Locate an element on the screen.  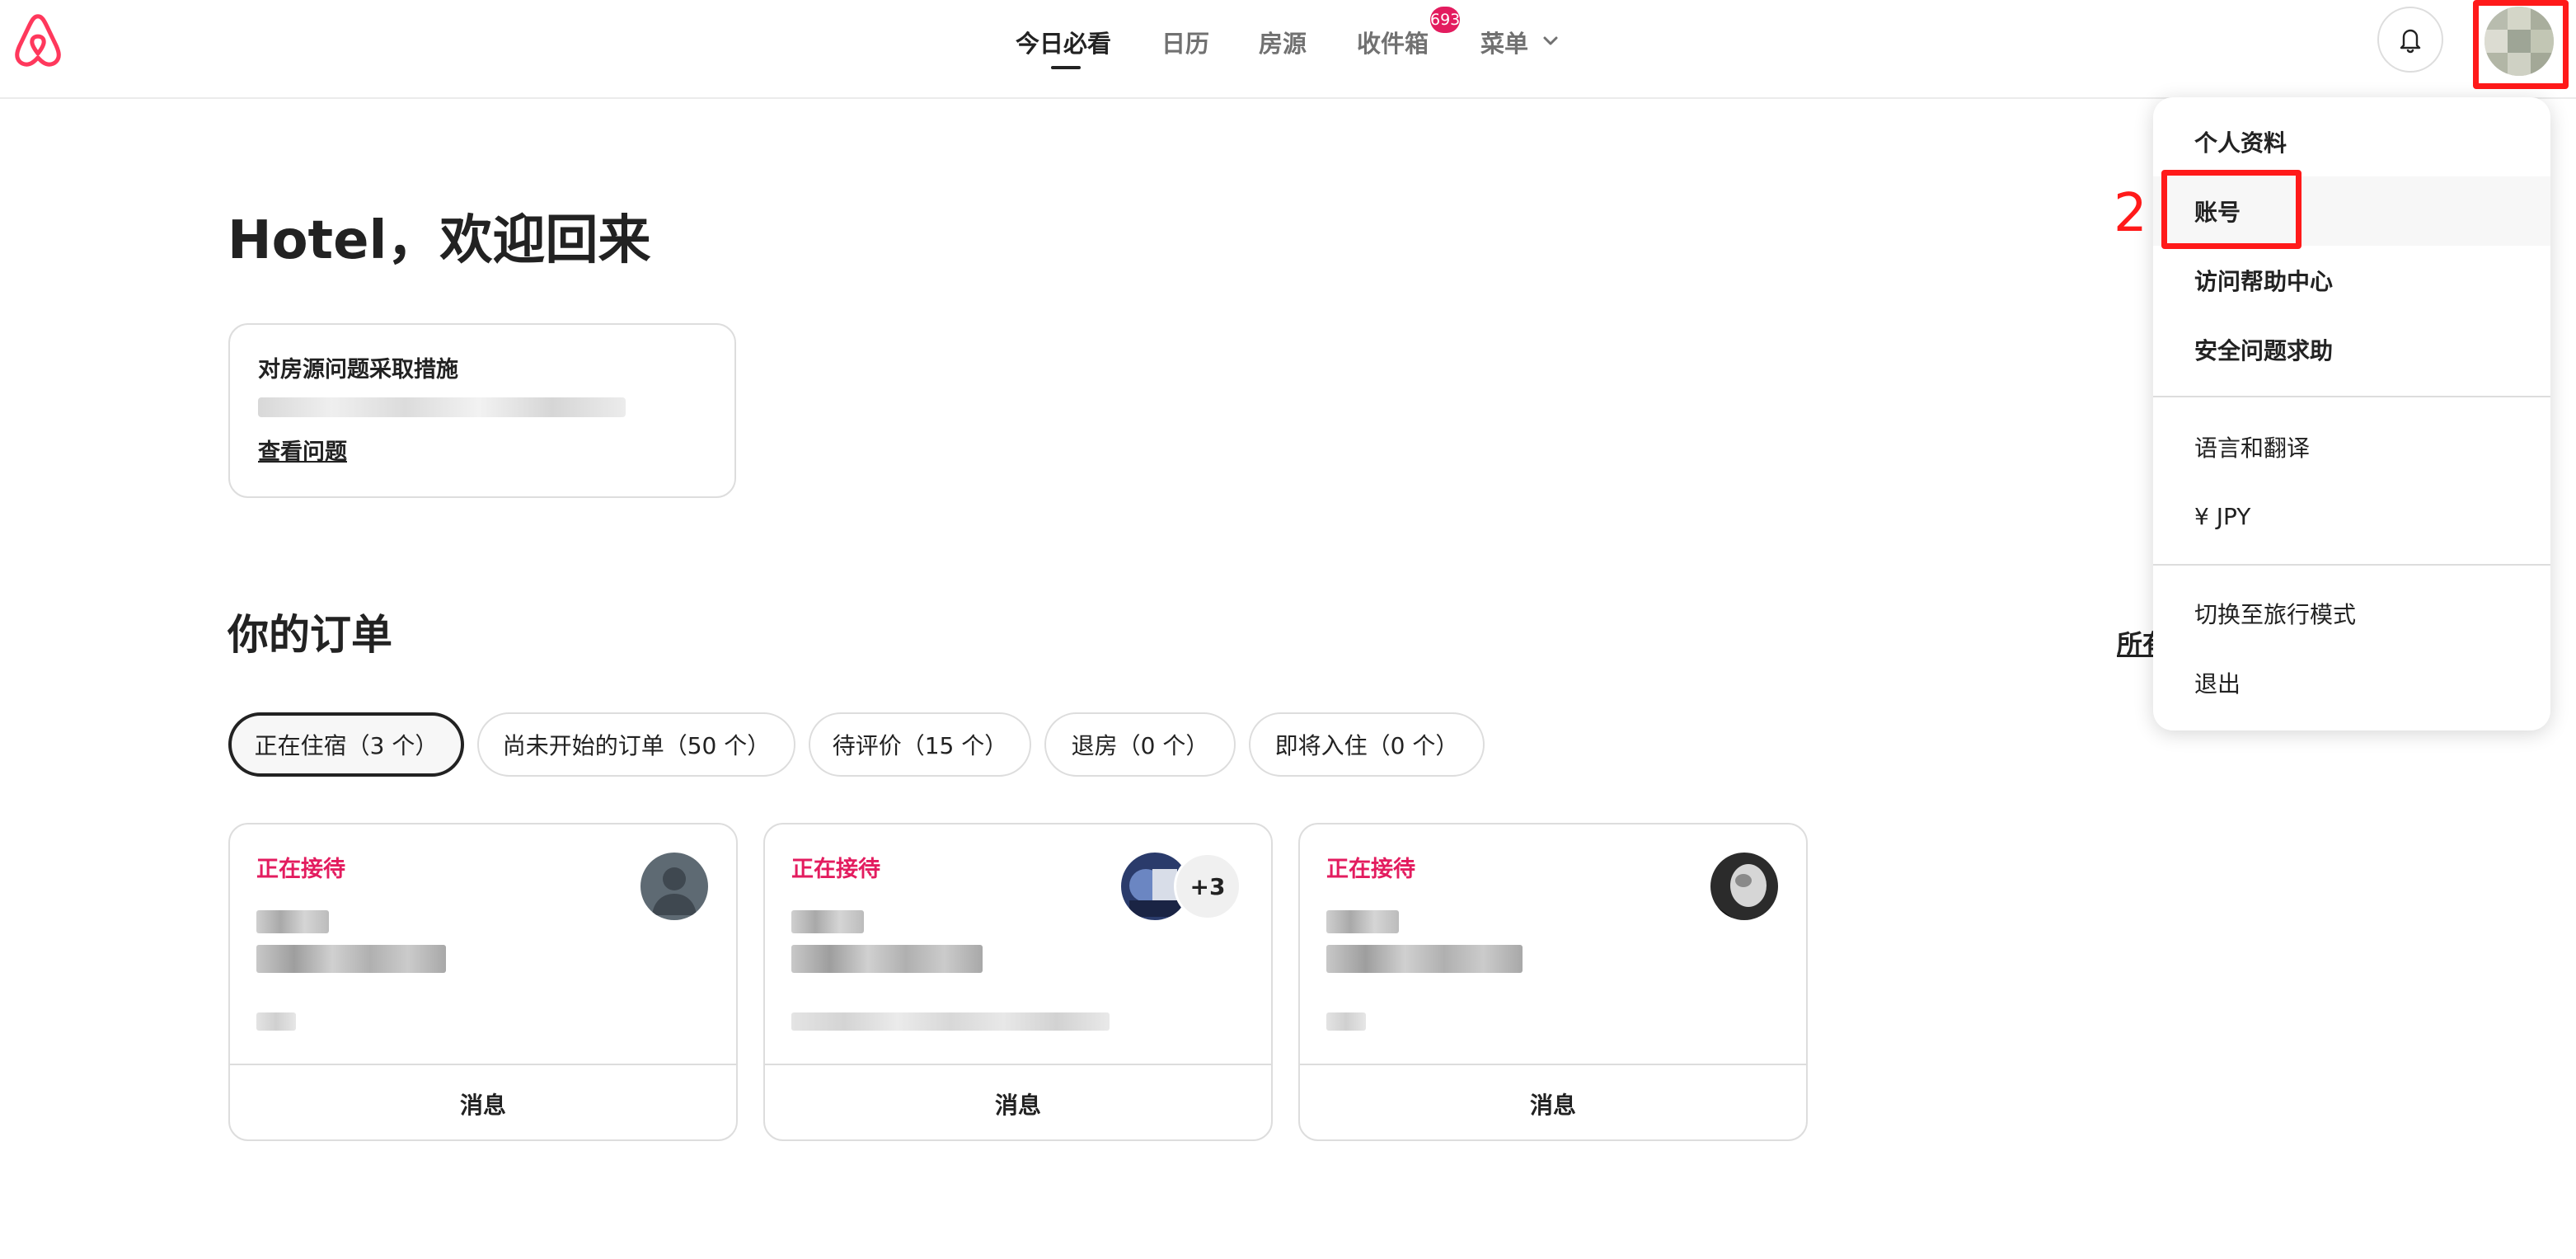
default-user-icon is located at coordinates (674, 886).